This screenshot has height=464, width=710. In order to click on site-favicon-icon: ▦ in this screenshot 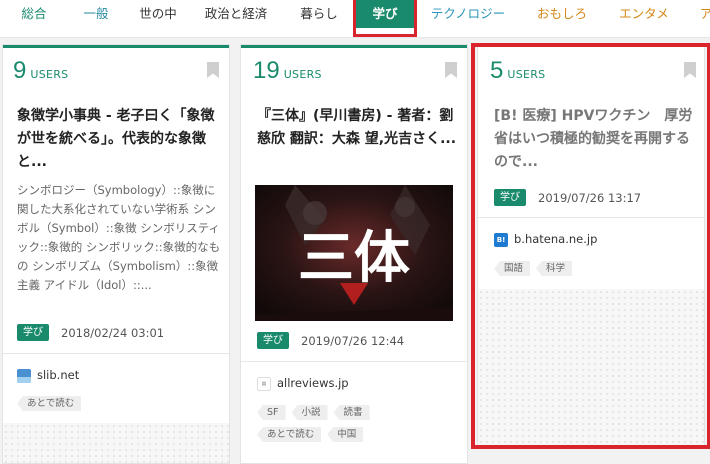, I will do `click(264, 383)`.